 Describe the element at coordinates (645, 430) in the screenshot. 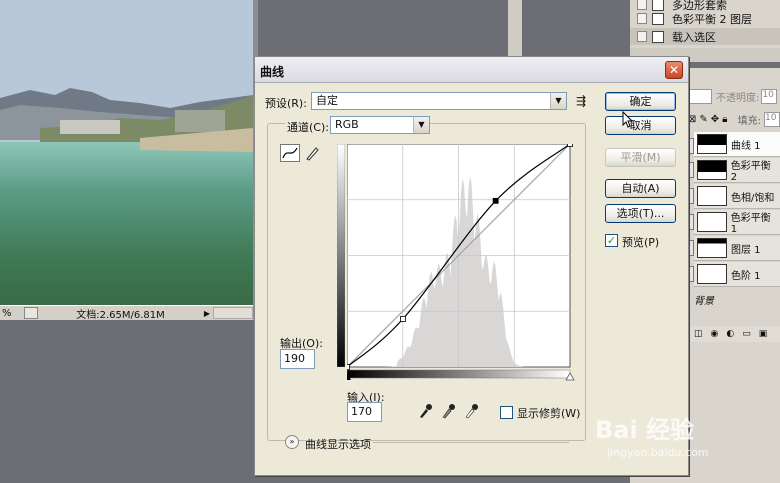

I see `watermark-logo: Bai 经验` at that location.